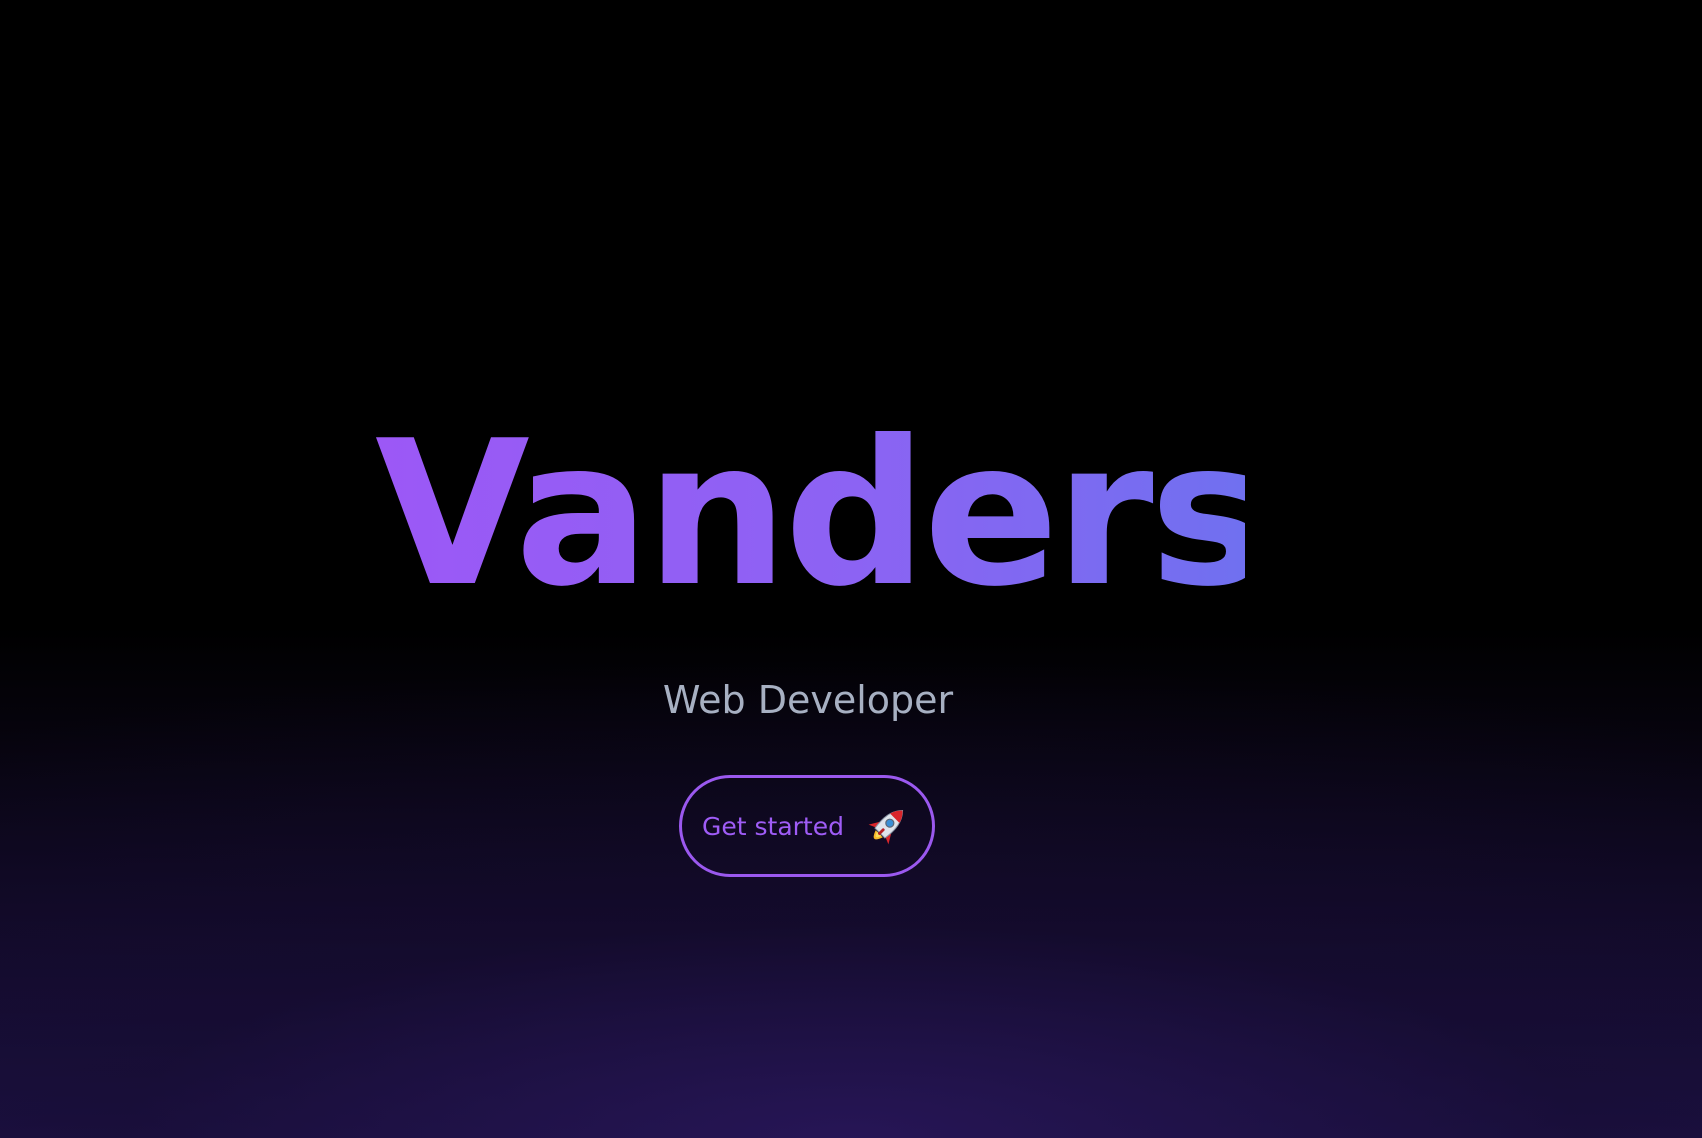 Image resolution: width=1702 pixels, height=1138 pixels. I want to click on get-started-button: Get started, so click(807, 826).